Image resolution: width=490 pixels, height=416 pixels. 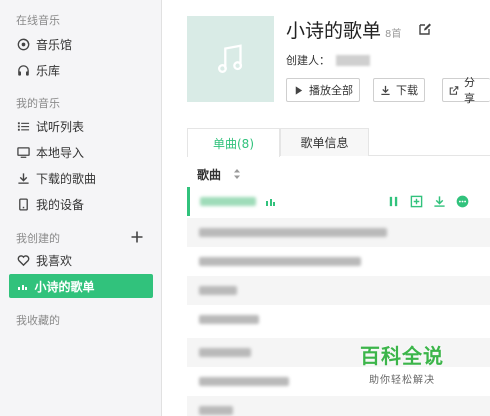 I want to click on tab-bar: 单曲(8) 歌单信息, so click(x=338, y=142).